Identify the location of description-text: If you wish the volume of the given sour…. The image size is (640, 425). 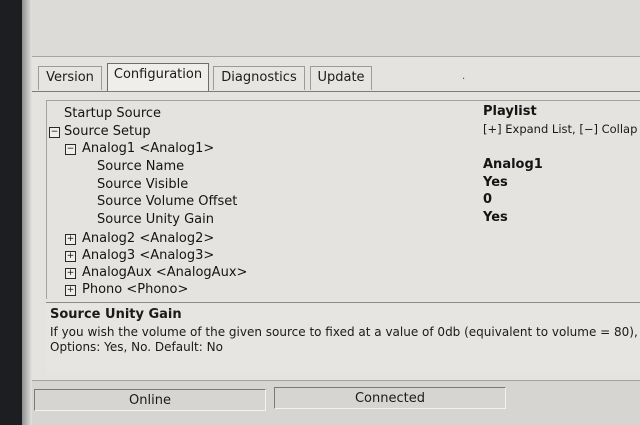
(345, 332).